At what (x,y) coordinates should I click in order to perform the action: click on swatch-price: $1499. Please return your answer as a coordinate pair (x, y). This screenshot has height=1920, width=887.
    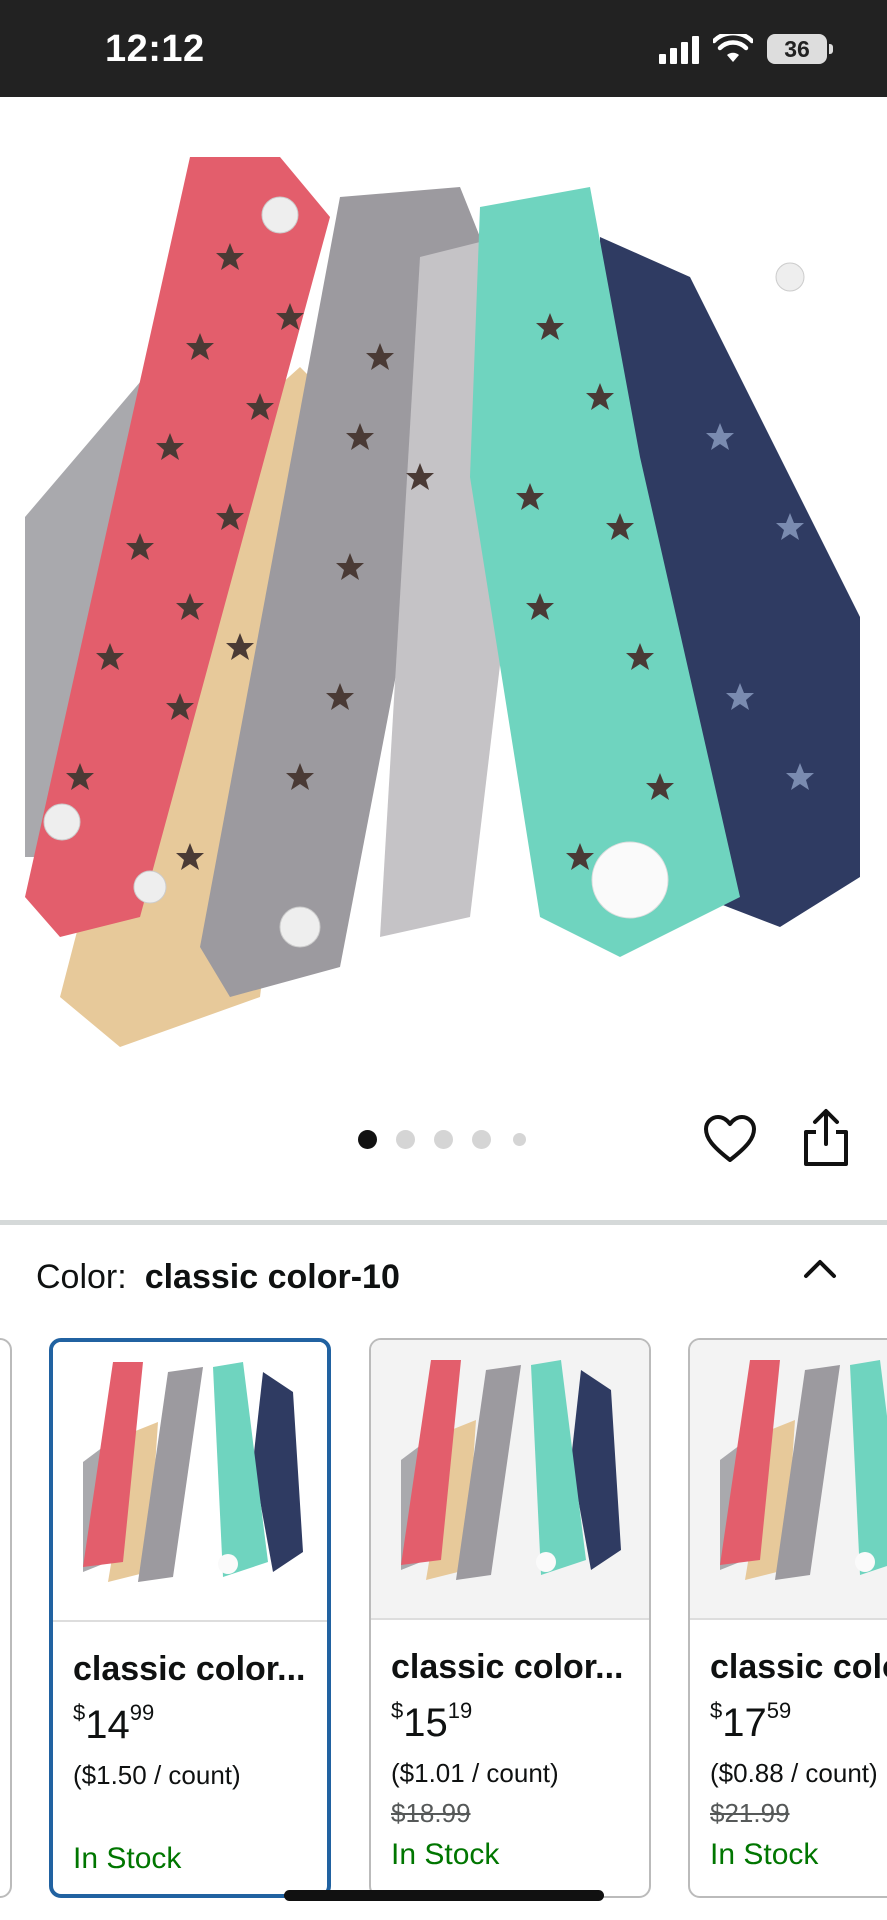
    Looking at the image, I should click on (113, 1724).